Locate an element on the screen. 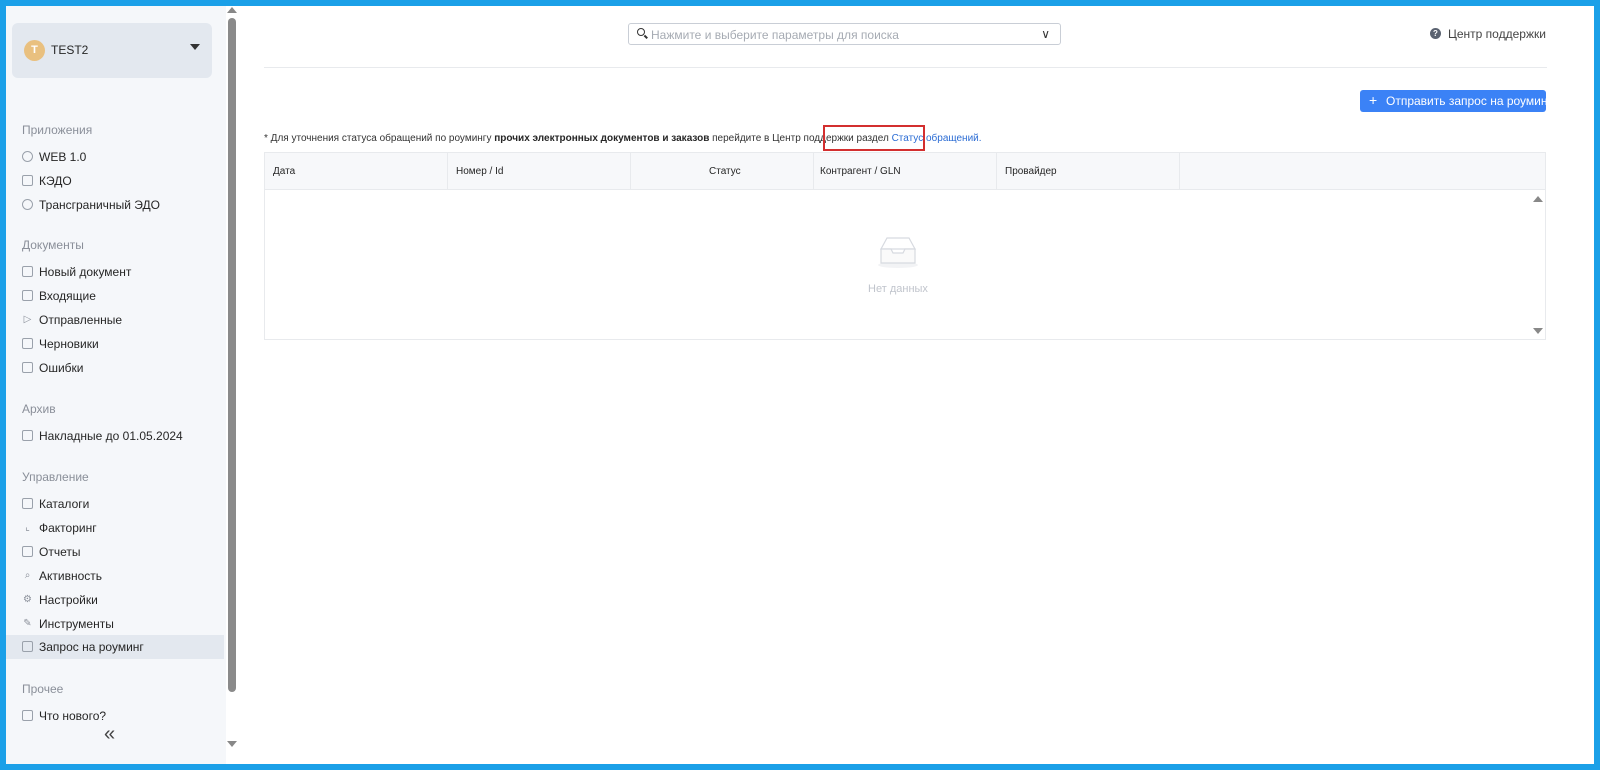  sidebar-item-label: Запрос на роуминг is located at coordinates (91, 647).